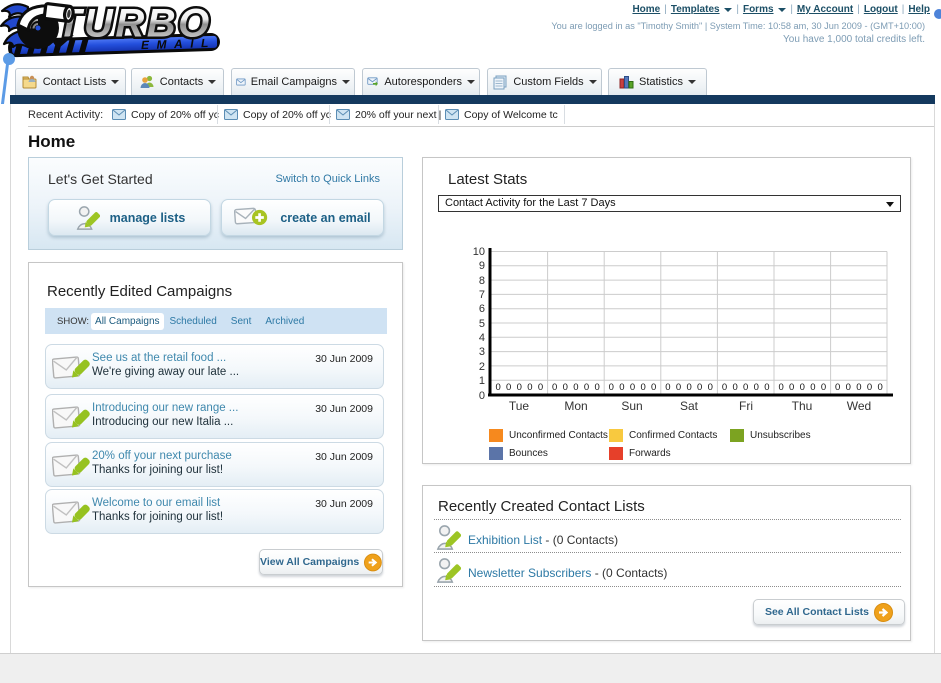  I want to click on svg-text: Fri, so click(746, 406).